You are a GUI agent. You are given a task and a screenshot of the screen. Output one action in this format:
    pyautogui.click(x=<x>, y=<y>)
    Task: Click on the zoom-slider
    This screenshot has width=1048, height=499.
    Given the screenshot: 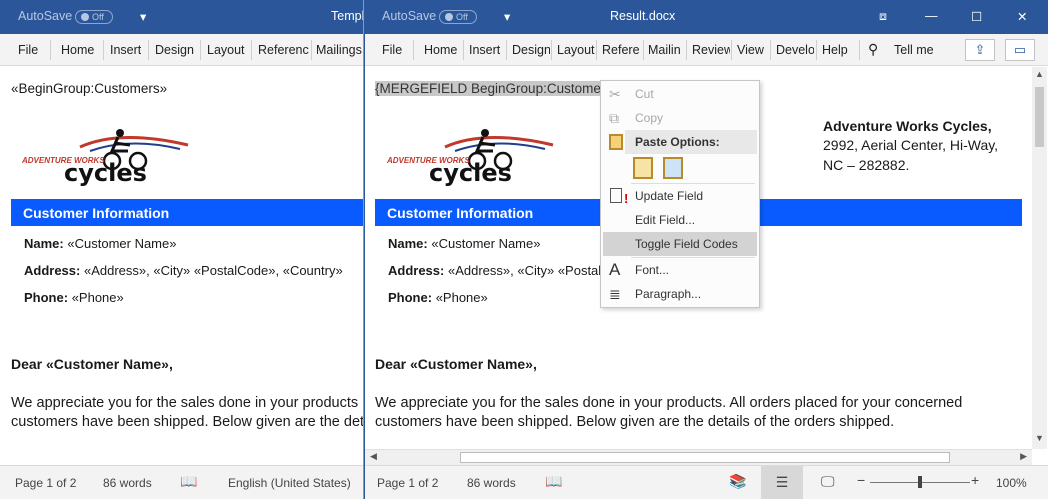 What is the action you would take?
    pyautogui.click(x=920, y=482)
    